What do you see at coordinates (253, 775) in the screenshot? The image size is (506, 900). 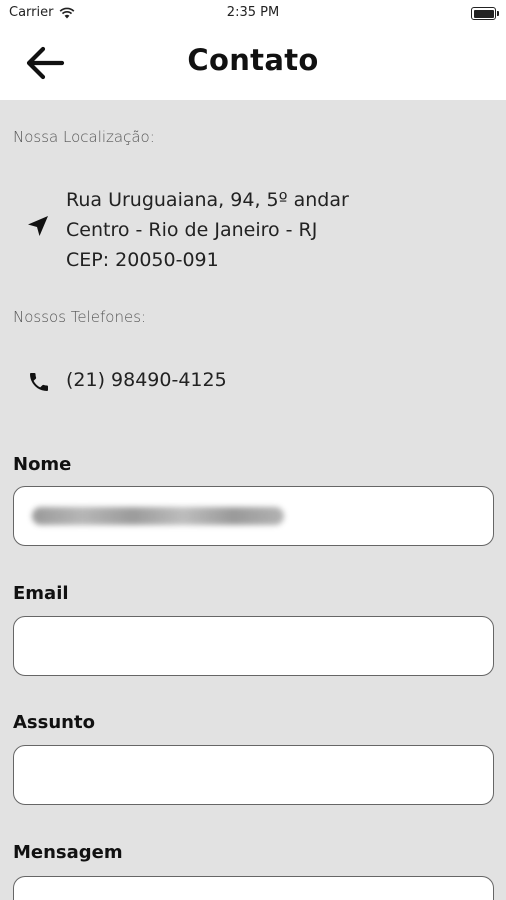 I see `assunto-input` at bounding box center [253, 775].